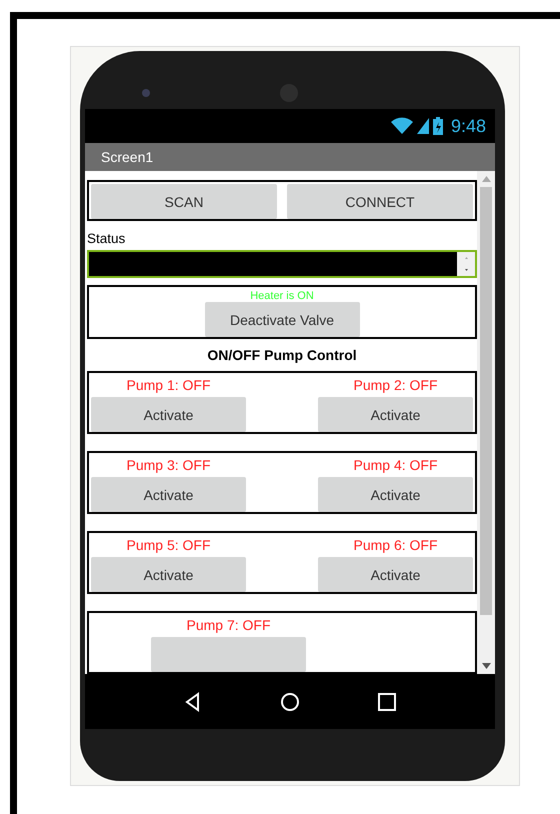 The width and height of the screenshot is (560, 814). What do you see at coordinates (127, 157) in the screenshot?
I see `screen-title: Screen1` at bounding box center [127, 157].